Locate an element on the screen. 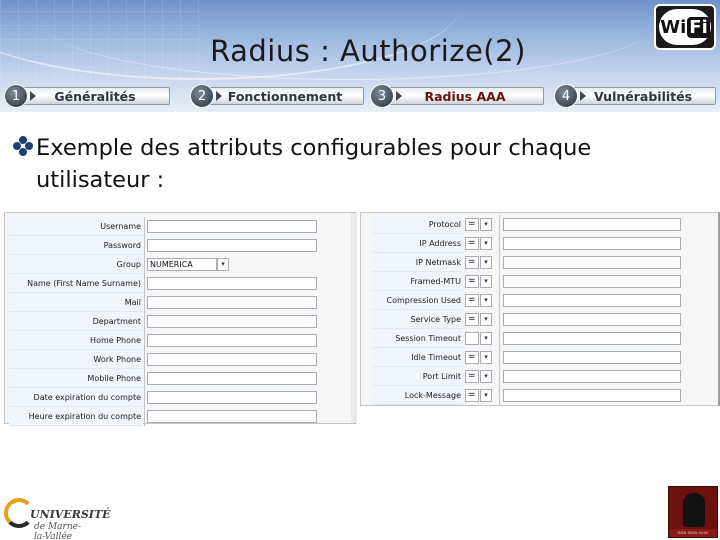  form-row: Idle Timeout = ▾ is located at coordinates (539, 357).